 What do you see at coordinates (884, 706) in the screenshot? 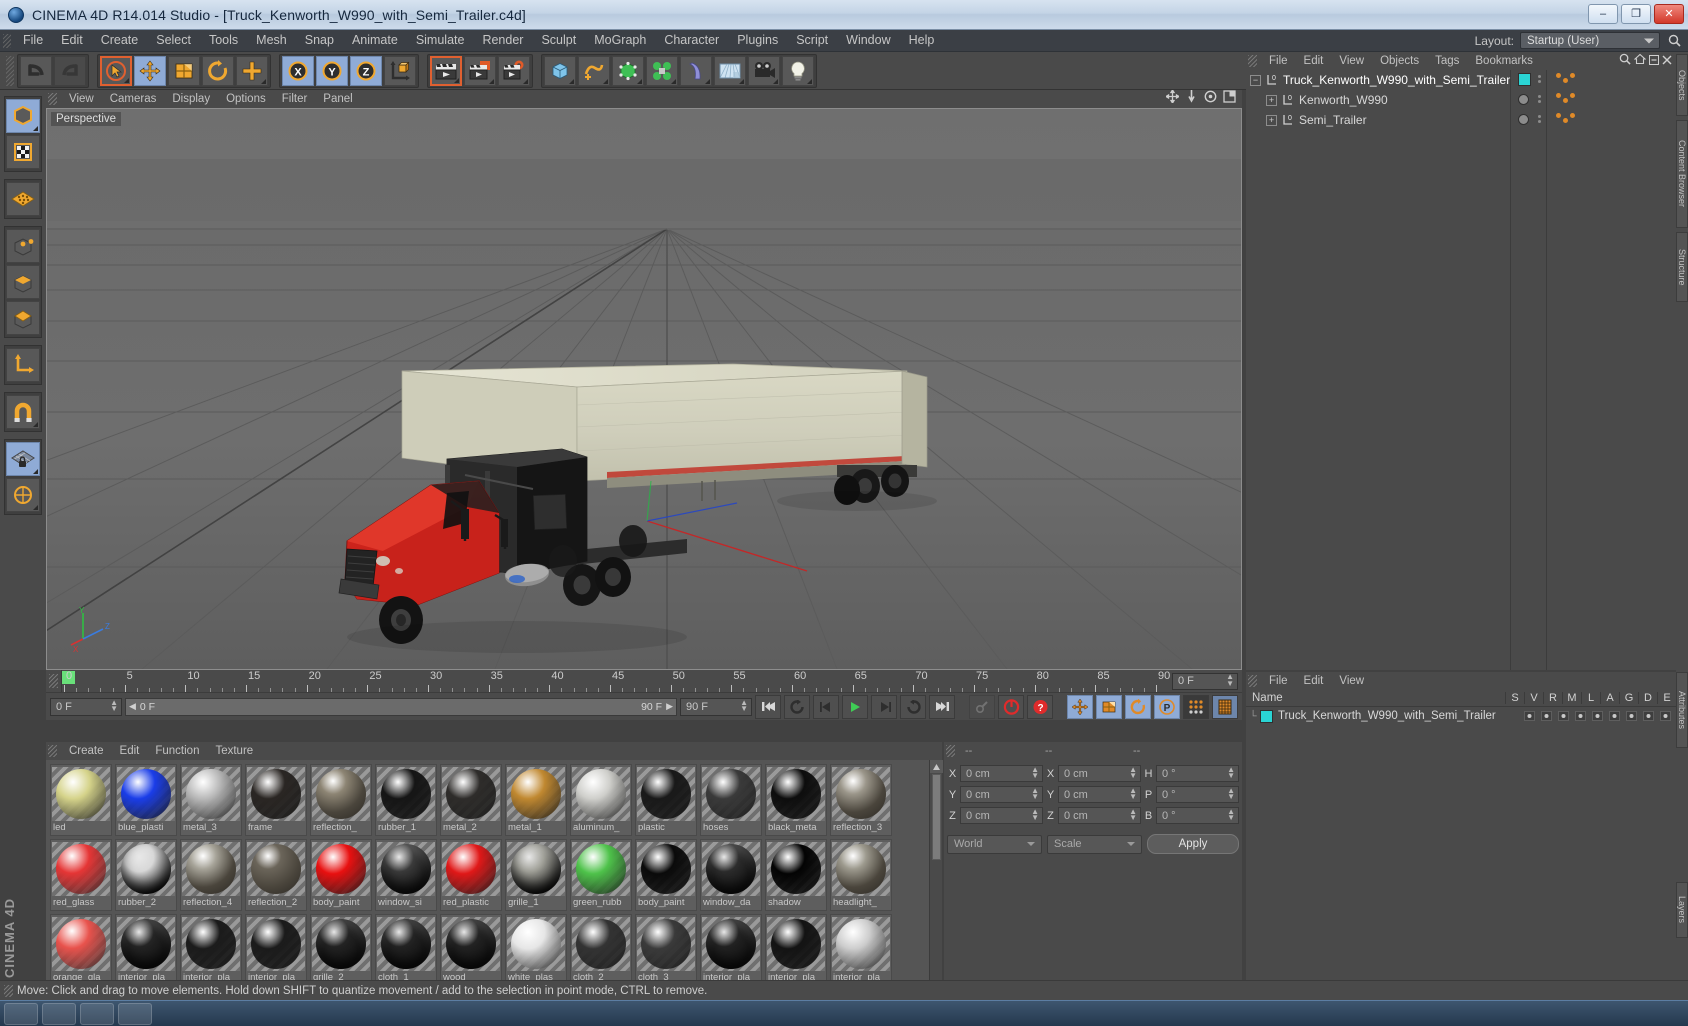
I see `step-forward-button` at bounding box center [884, 706].